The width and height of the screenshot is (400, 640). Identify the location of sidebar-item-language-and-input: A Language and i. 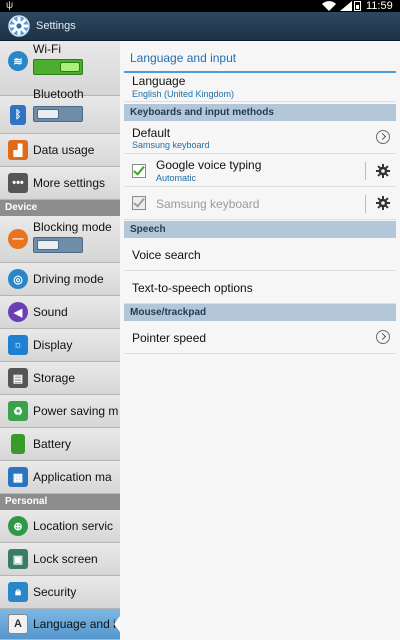
(60, 624).